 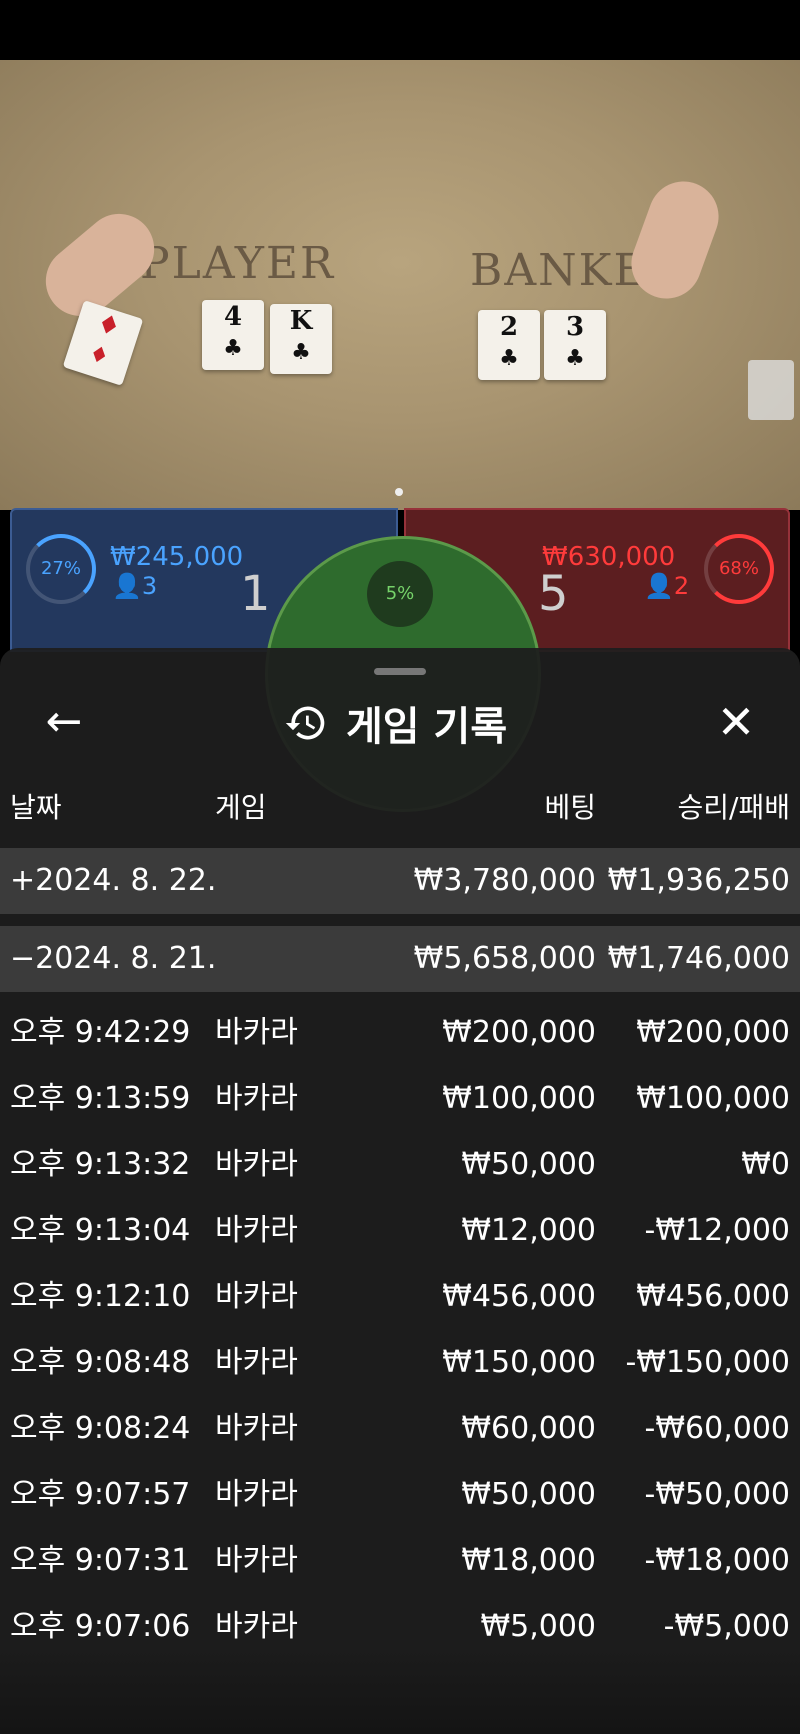 I want to click on row-time: 오후 9:08:48, so click(x=100, y=1362).